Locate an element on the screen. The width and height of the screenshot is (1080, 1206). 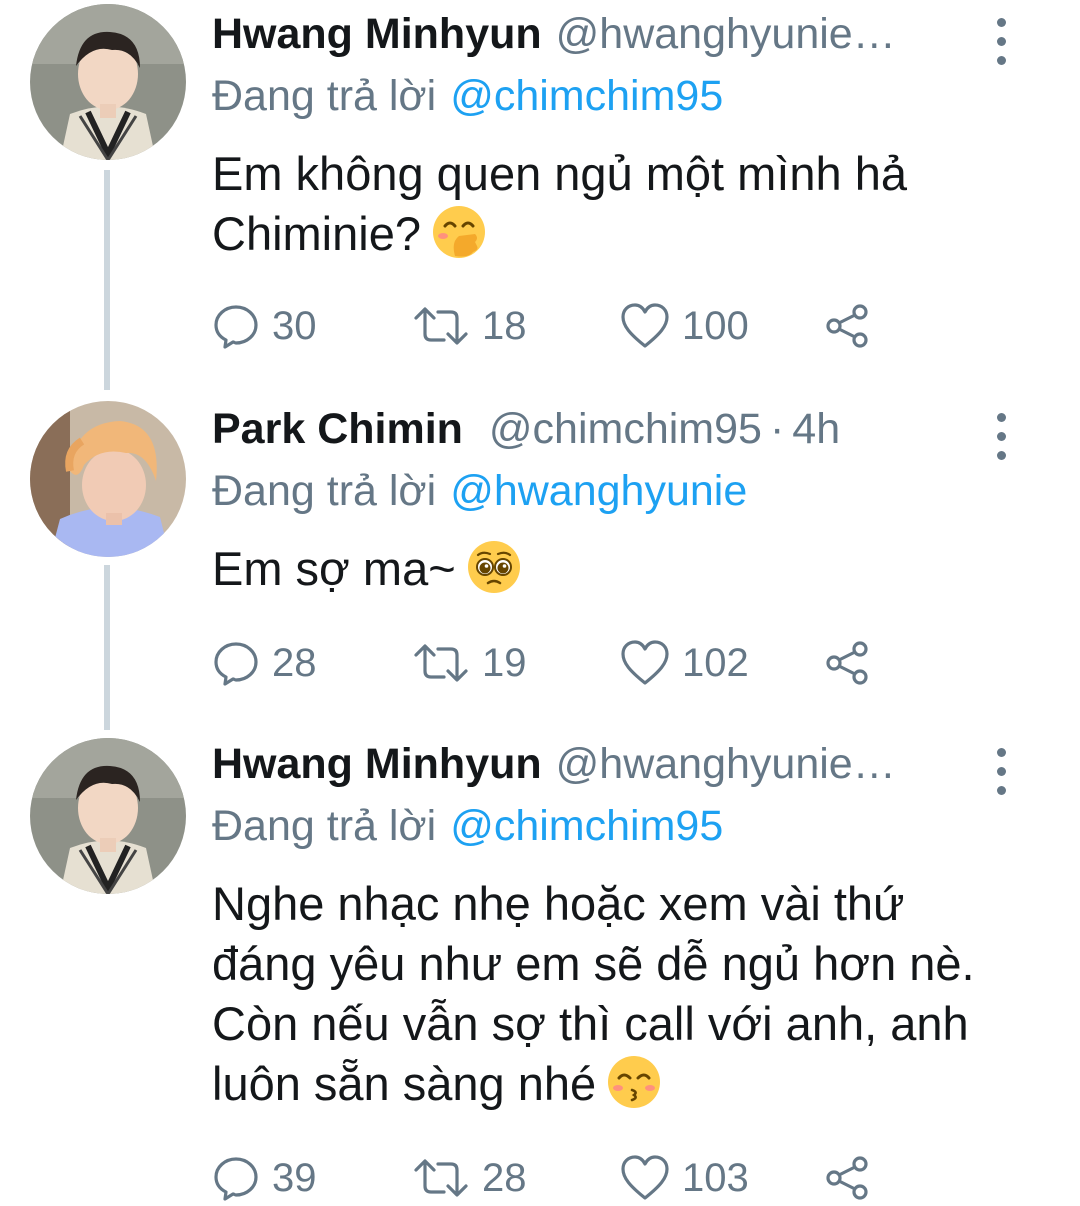
like-button: 102 is located at coordinates (684, 663).